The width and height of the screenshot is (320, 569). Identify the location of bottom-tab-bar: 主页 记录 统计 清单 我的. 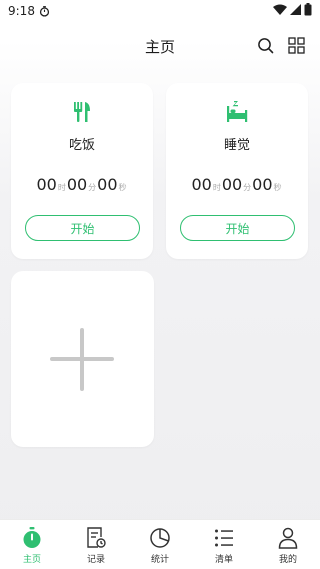
(160, 544).